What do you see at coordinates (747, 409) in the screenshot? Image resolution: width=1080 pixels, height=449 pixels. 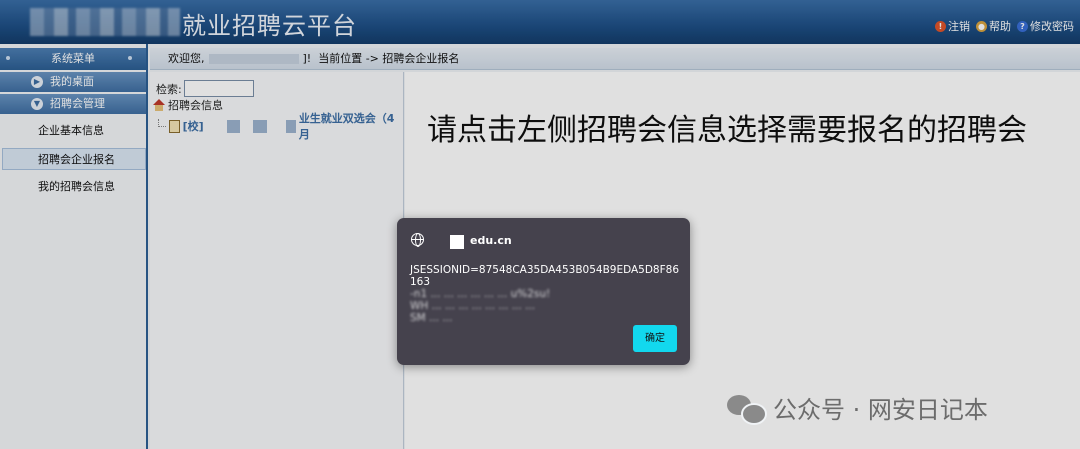 I see `wechat-icon` at bounding box center [747, 409].